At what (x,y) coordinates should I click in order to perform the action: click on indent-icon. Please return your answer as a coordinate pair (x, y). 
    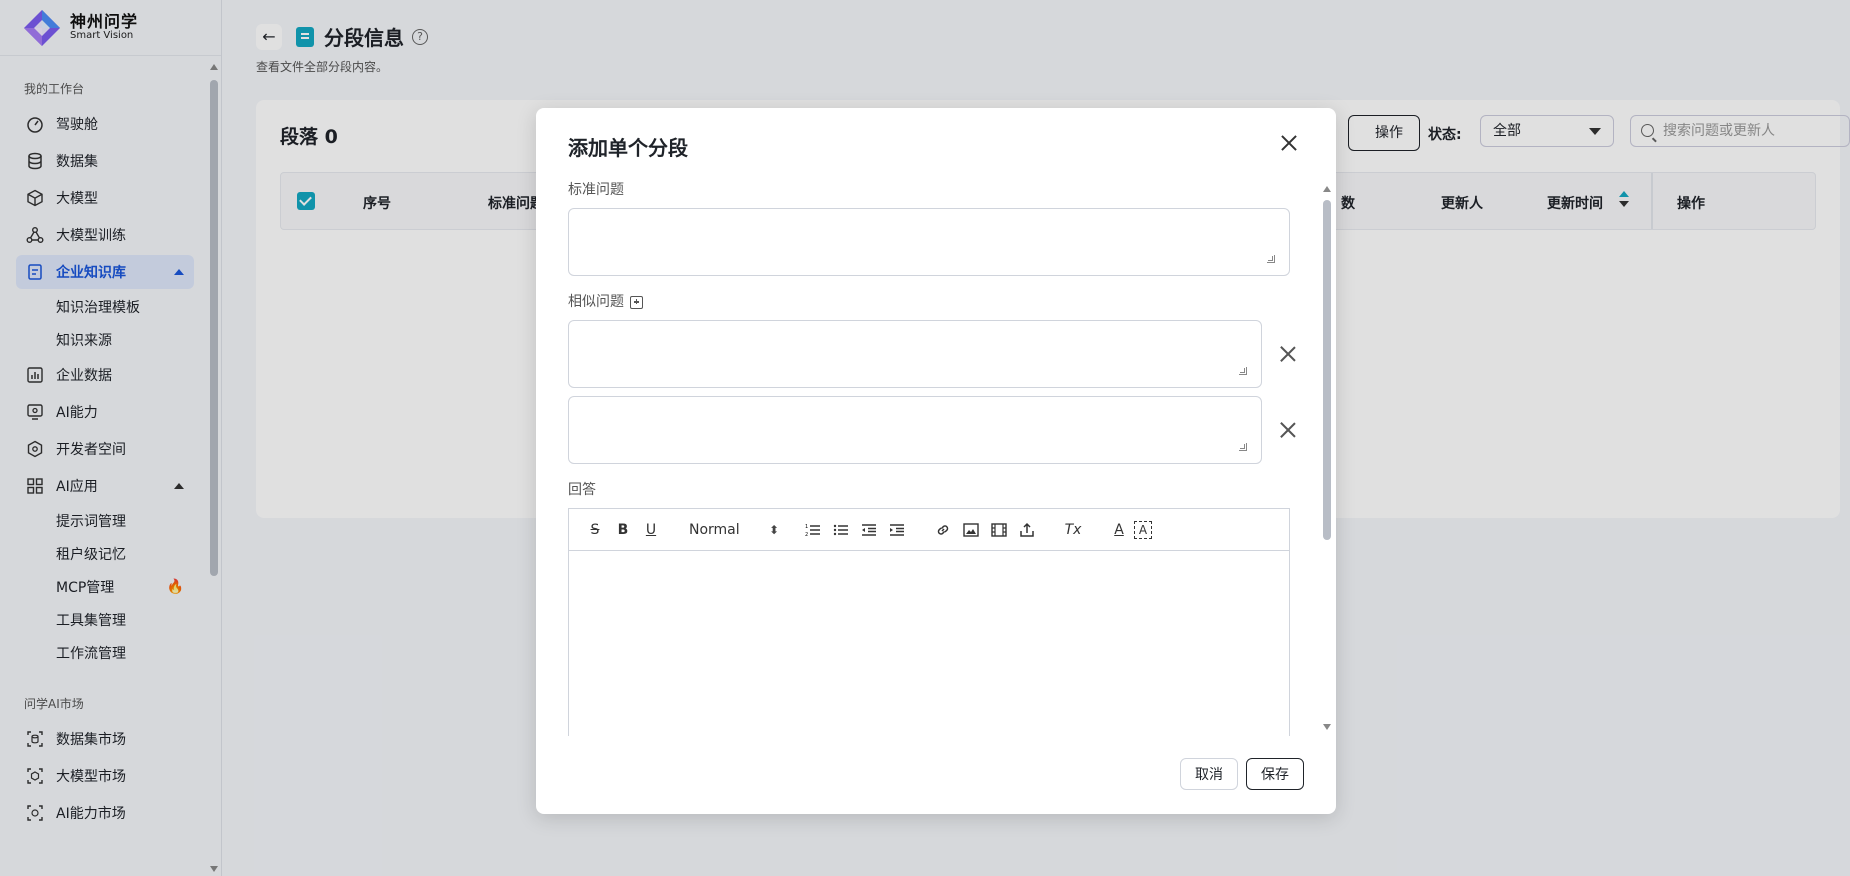
    Looking at the image, I should click on (897, 530).